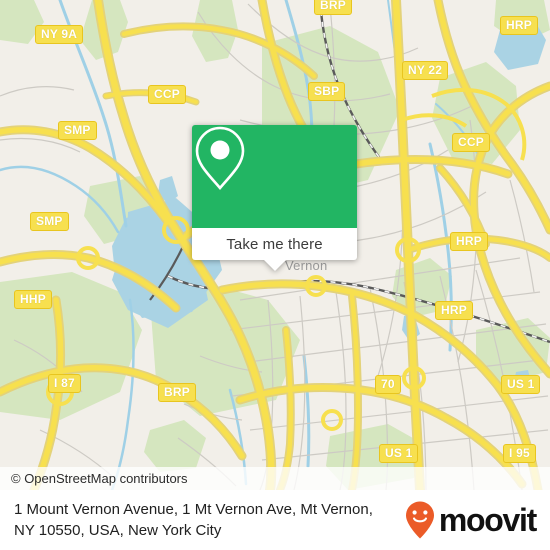 The image size is (550, 550). I want to click on road-shield: I 95, so click(519, 453).